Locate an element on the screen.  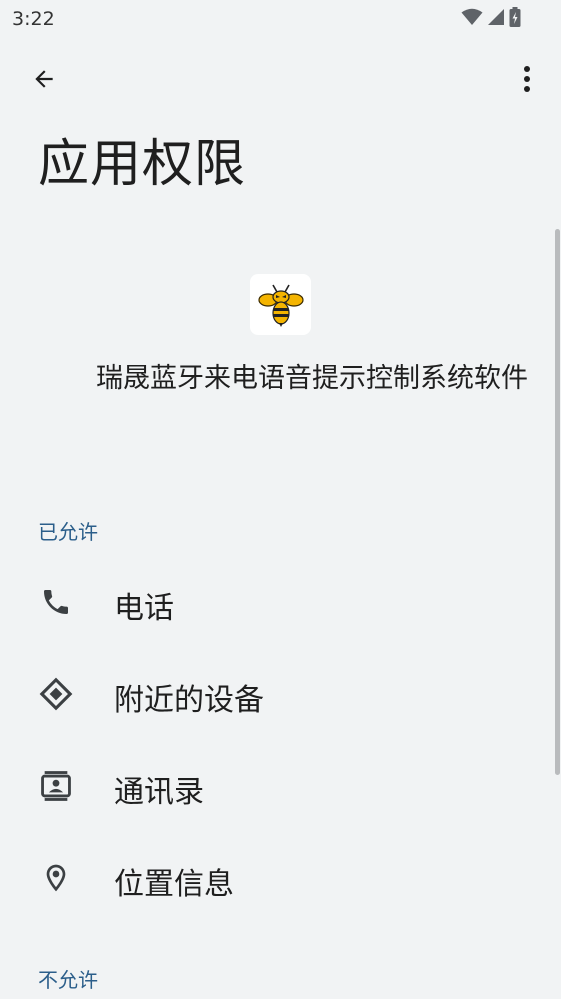
permission-label: 电话 is located at coordinates (144, 608).